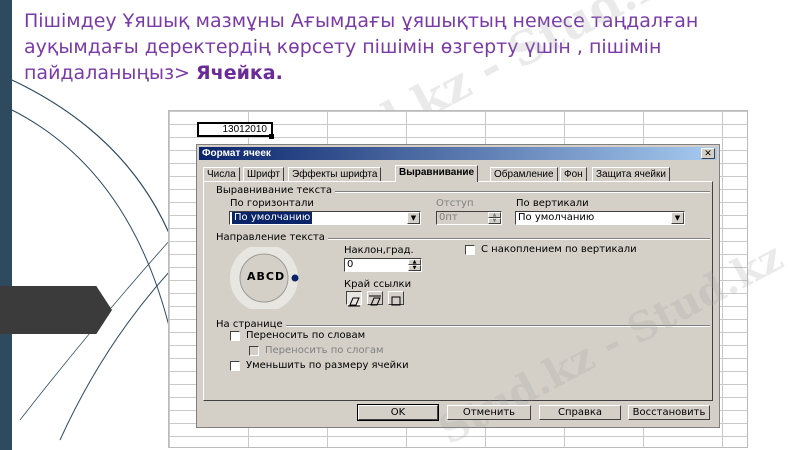  What do you see at coordinates (276, 190) in the screenshot?
I see `alignment-group-label: Выравнивание текста` at bounding box center [276, 190].